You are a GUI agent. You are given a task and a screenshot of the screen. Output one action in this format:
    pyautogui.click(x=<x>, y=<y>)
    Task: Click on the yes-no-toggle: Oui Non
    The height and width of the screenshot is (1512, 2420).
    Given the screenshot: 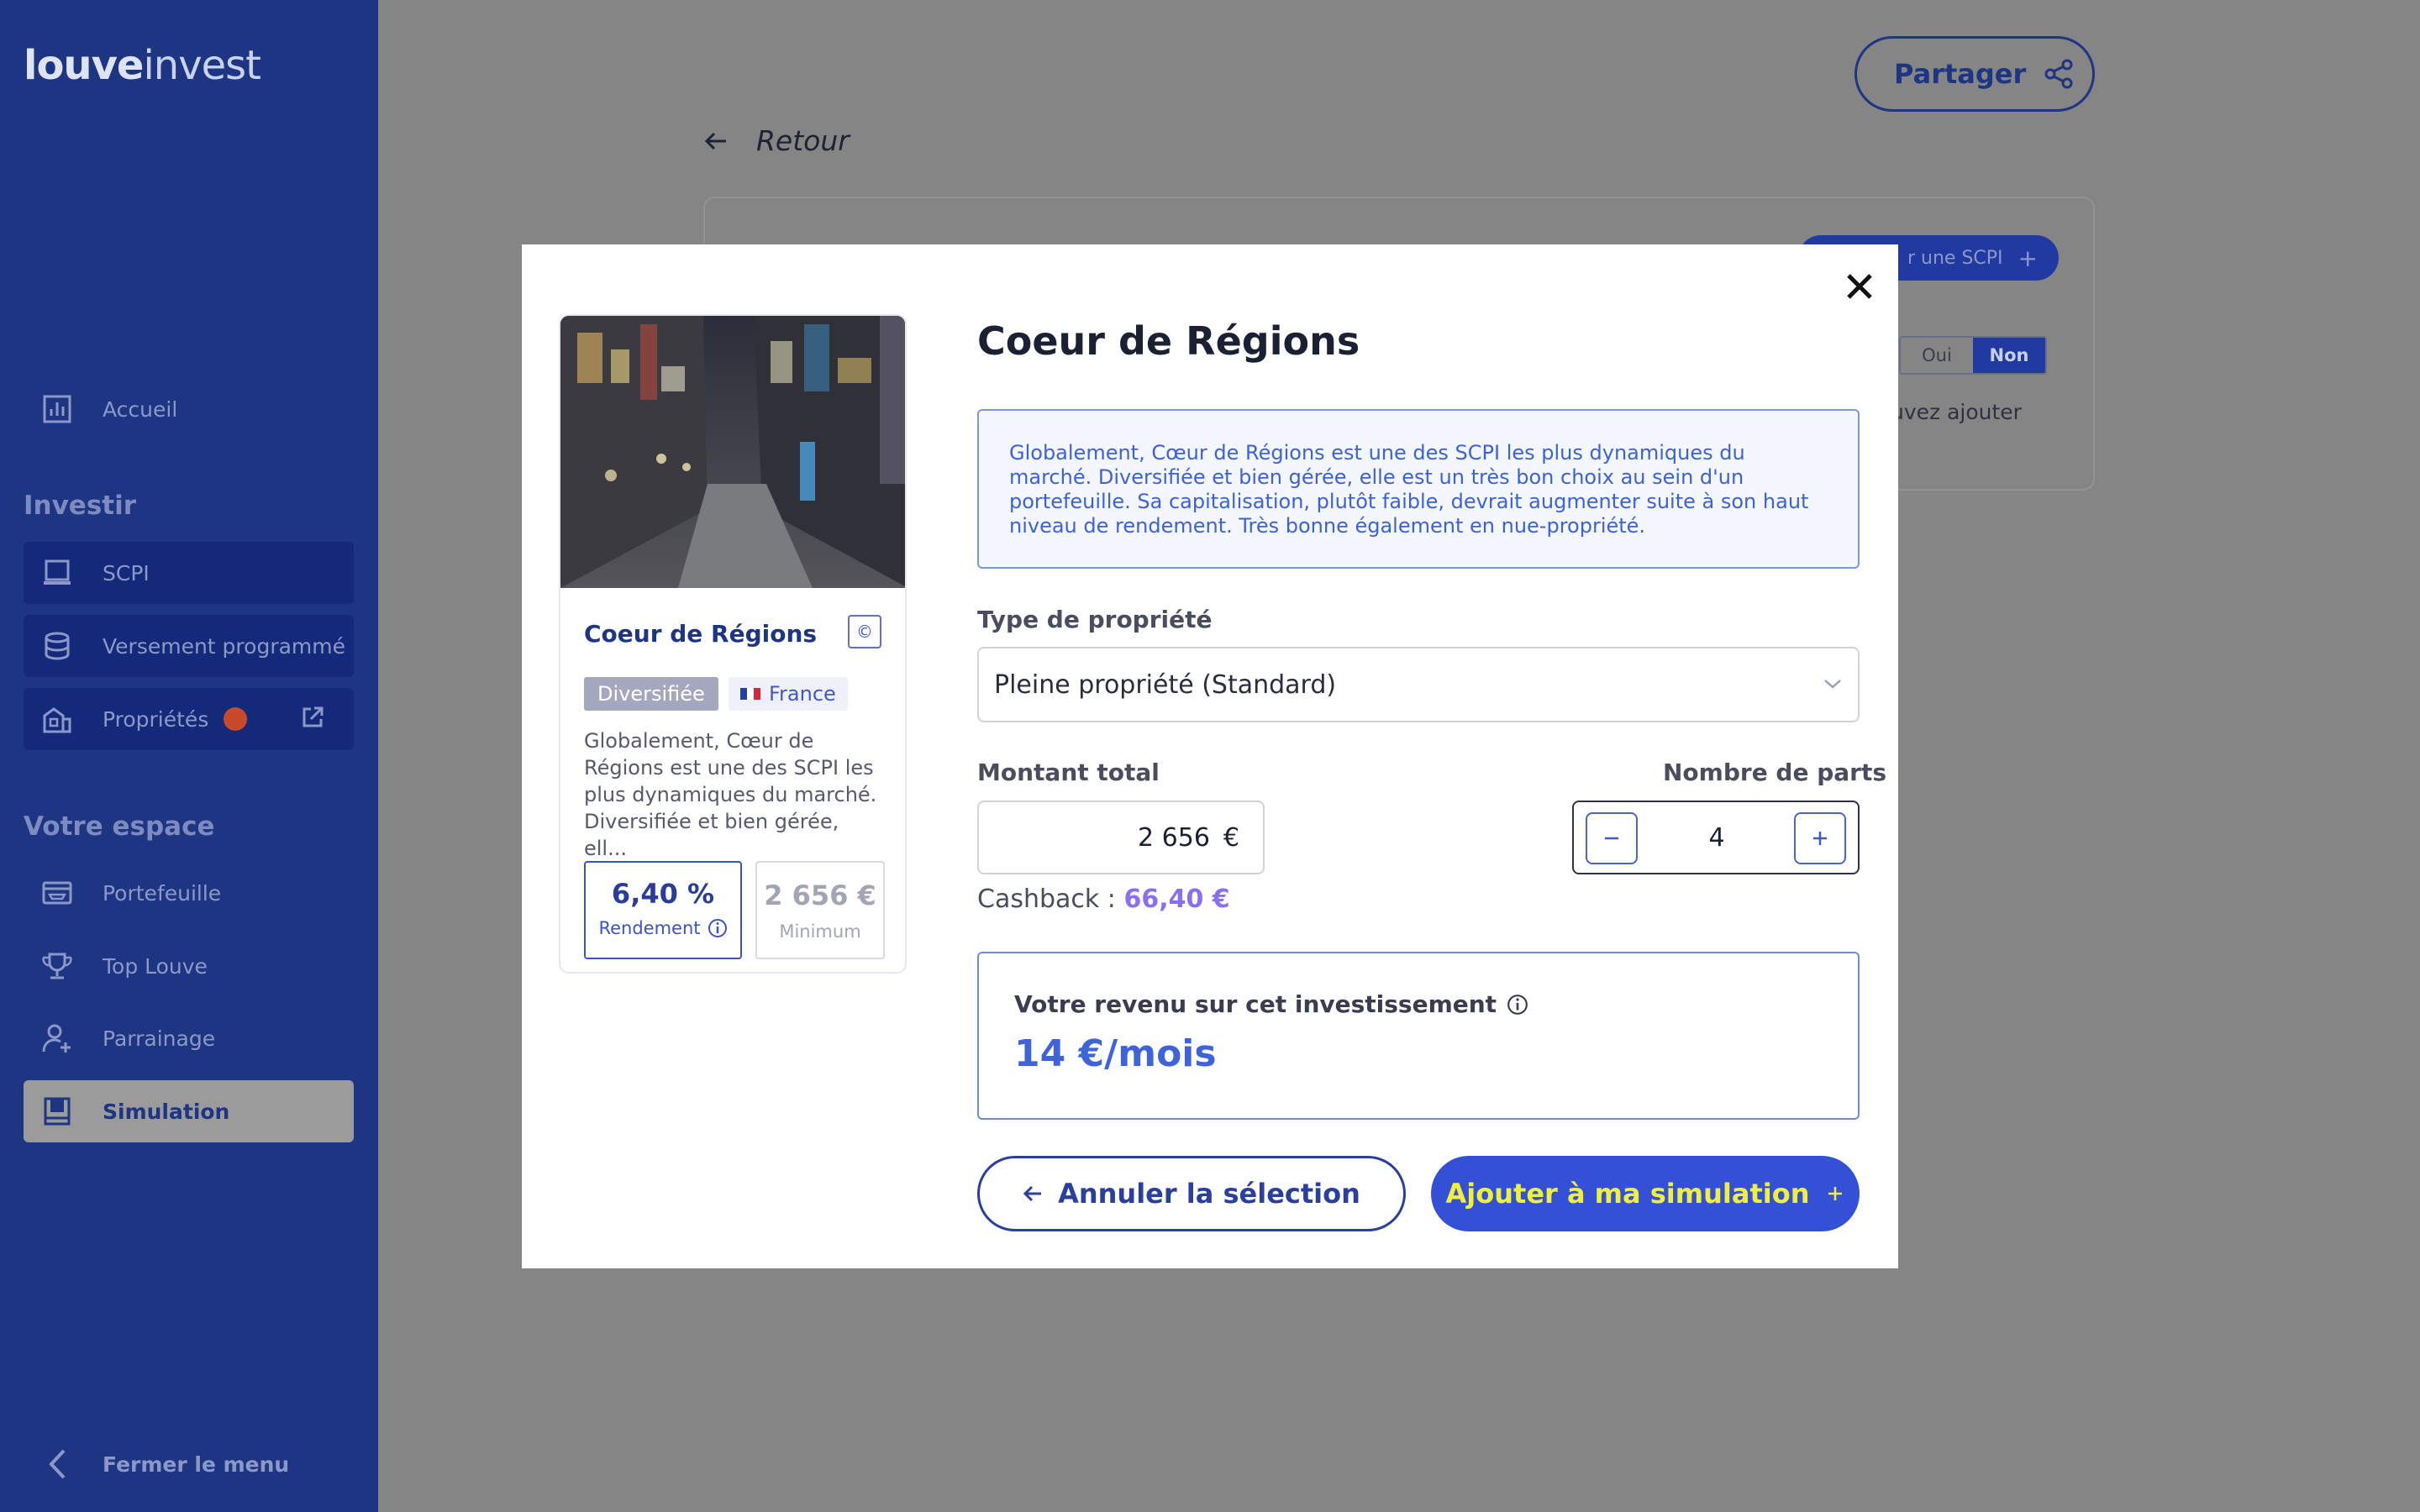 What is the action you would take?
    pyautogui.click(x=1973, y=355)
    